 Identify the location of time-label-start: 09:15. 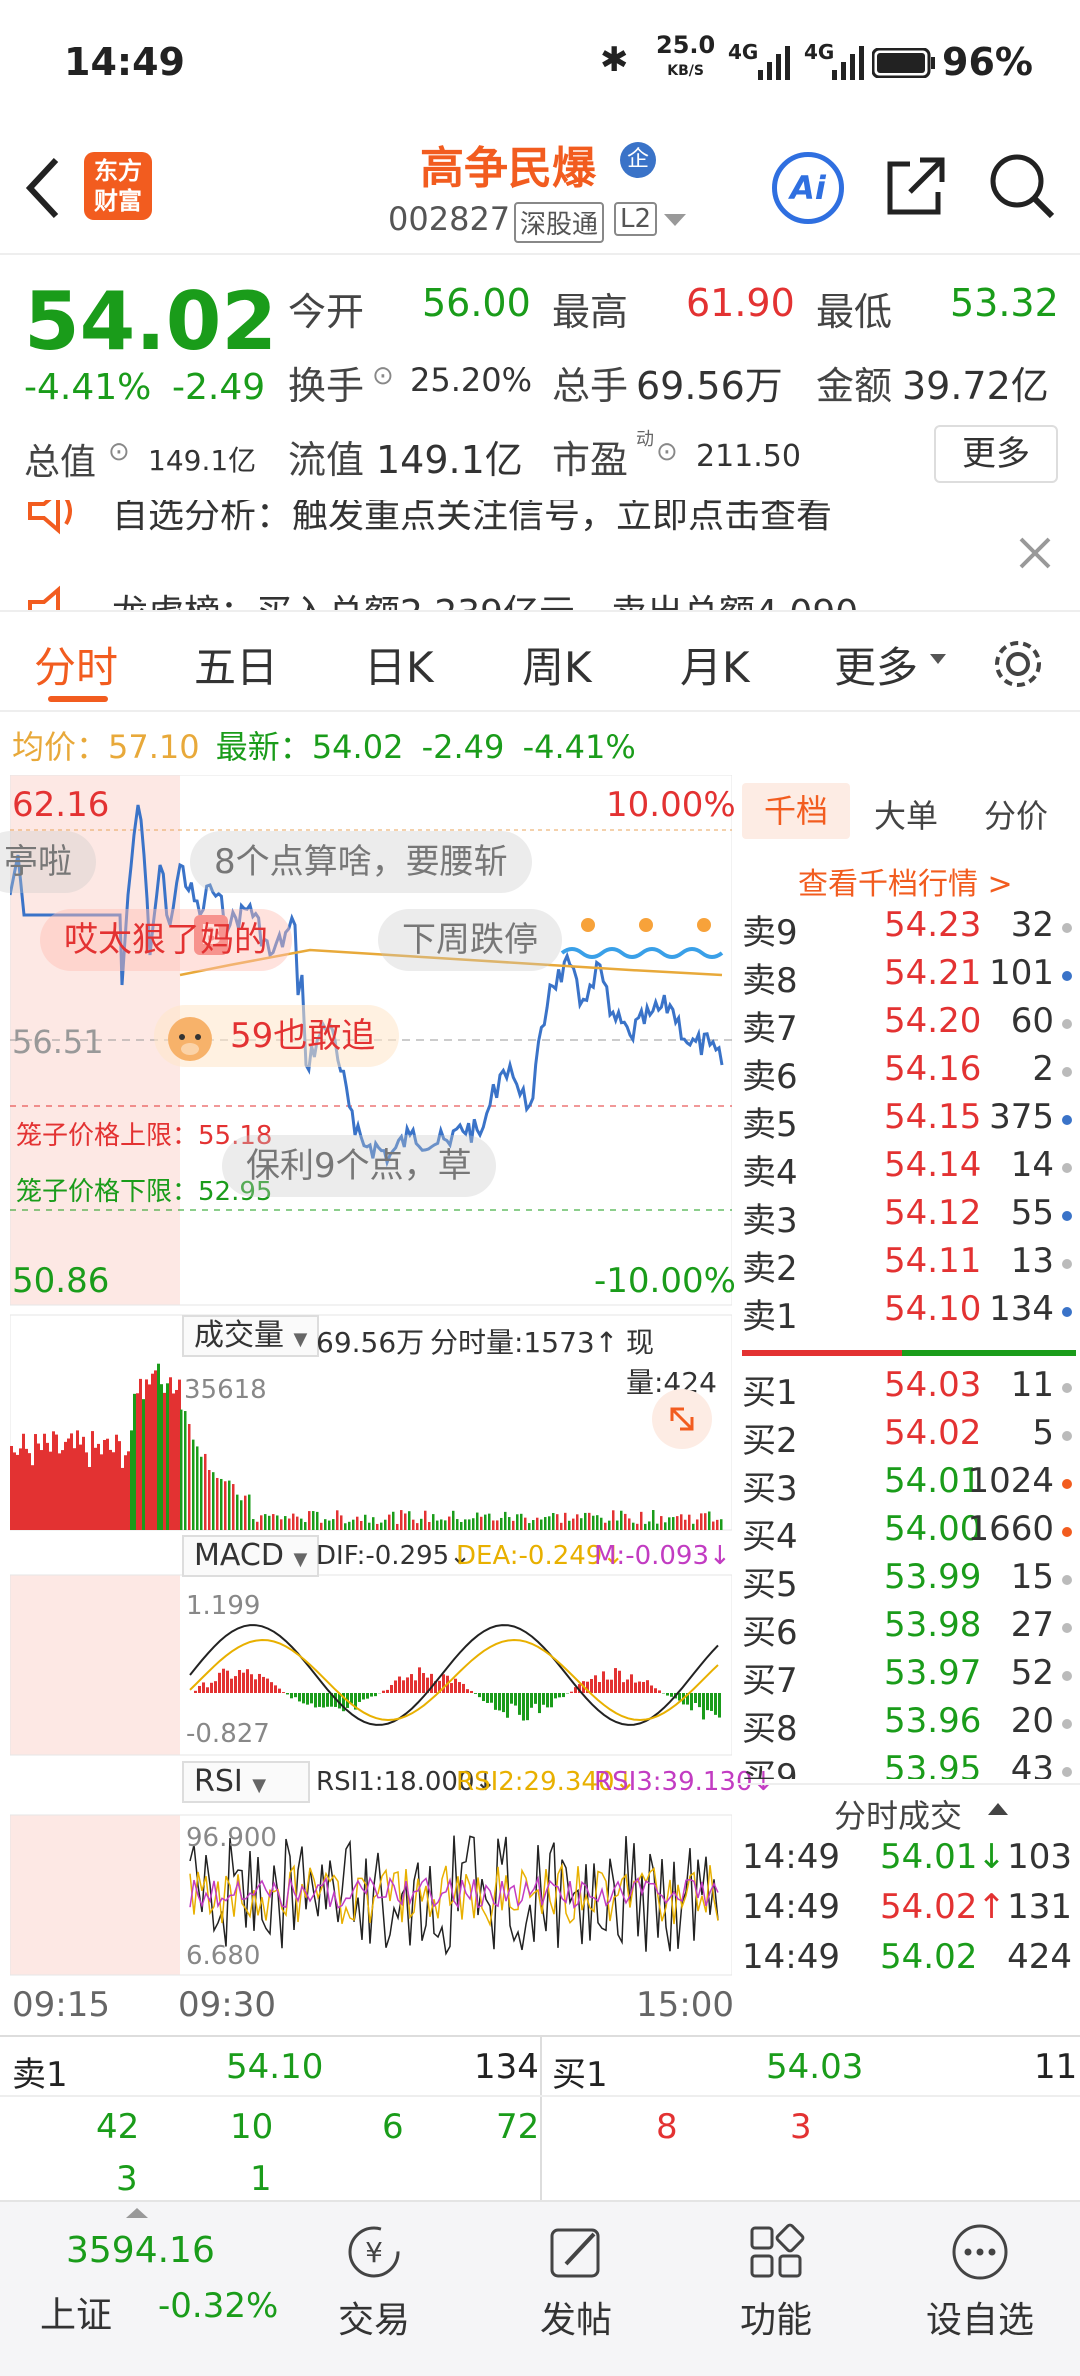
(61, 2005).